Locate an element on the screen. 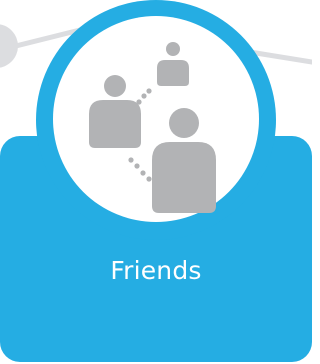 Image resolution: width=320 pixels, height=364 pixels. bg-node-left is located at coordinates (9, 46).